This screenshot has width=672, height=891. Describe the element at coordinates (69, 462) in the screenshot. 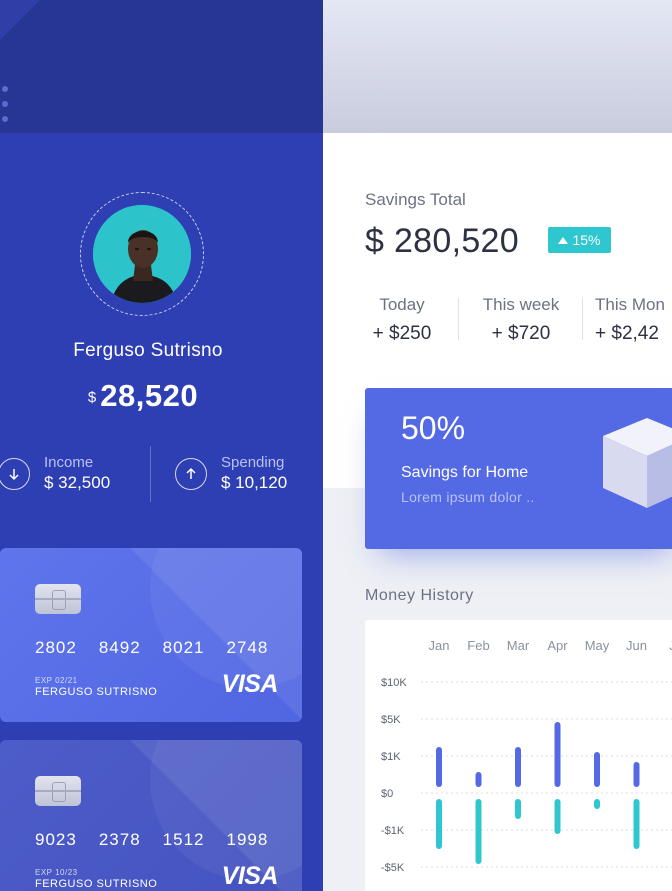

I see `income-label: Income` at that location.